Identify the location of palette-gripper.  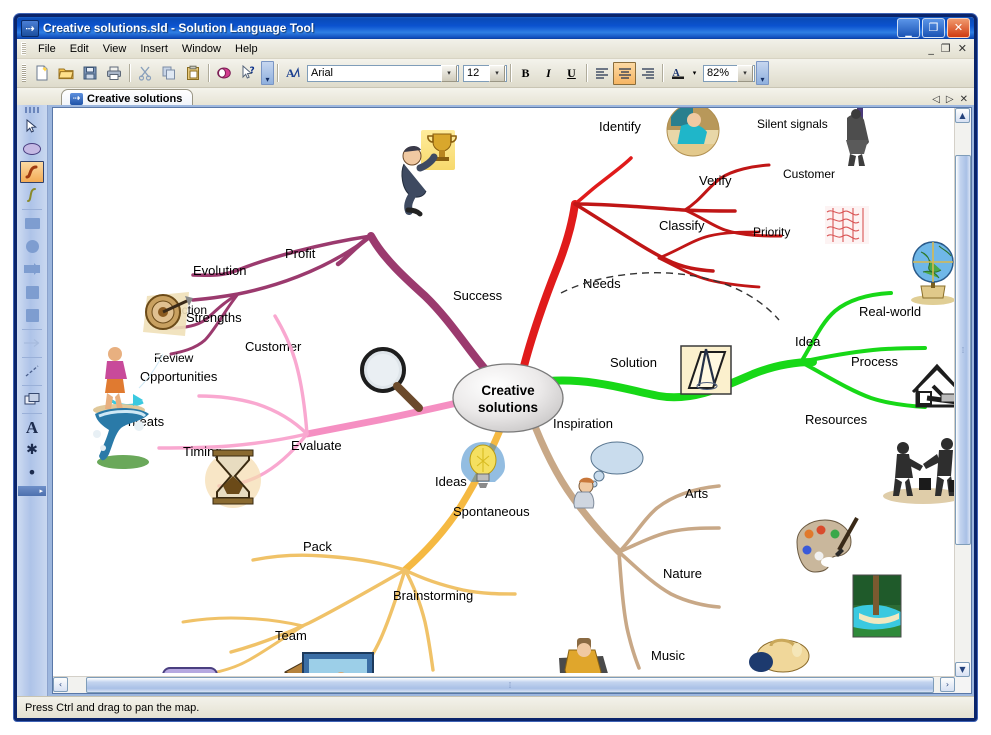
(32, 110).